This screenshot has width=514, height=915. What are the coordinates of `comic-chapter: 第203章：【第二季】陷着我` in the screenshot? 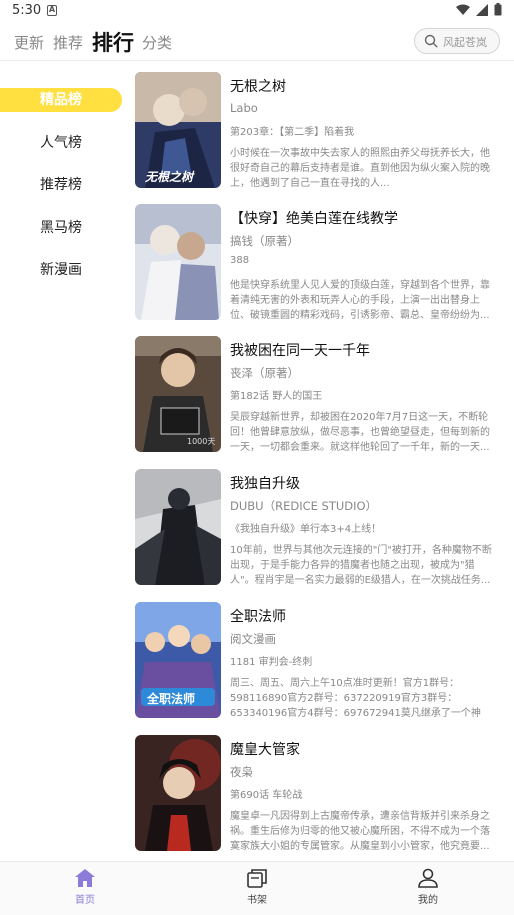 It's located at (292, 132).